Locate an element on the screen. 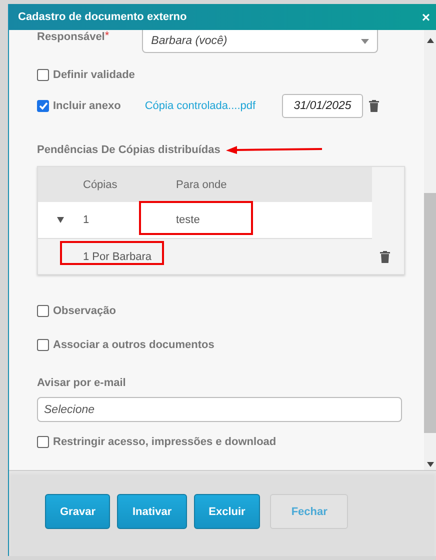 Image resolution: width=436 pixels, height=560 pixels. responsible-select: Barbara (você) is located at coordinates (260, 41).